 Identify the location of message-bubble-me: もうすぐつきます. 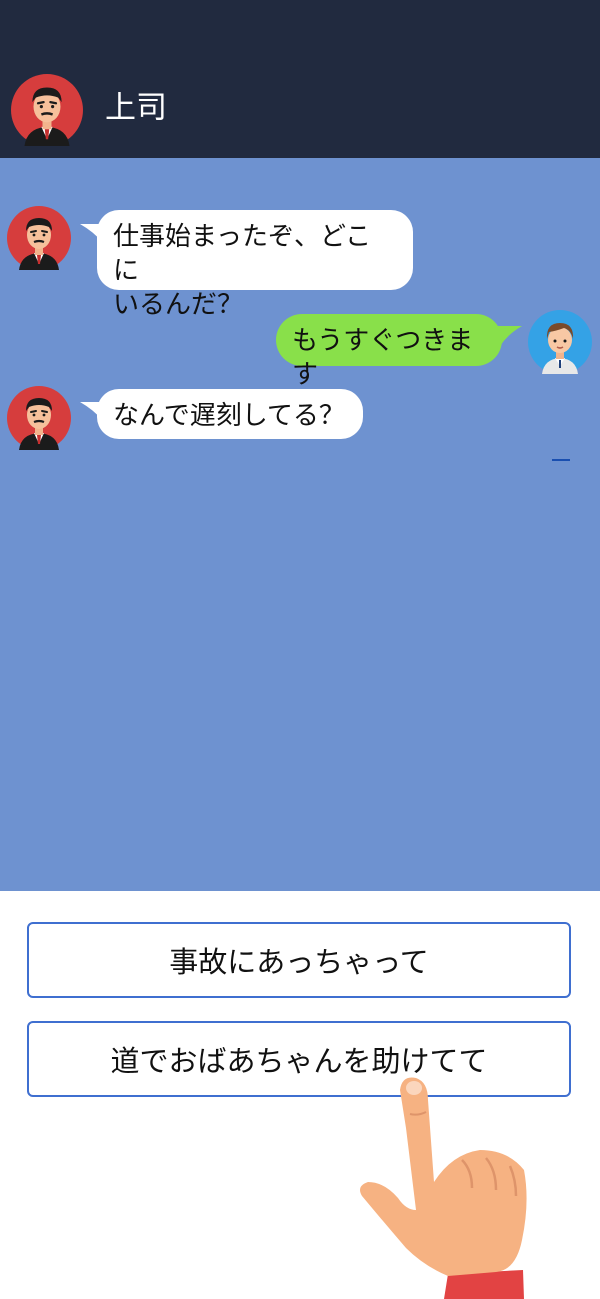
(389, 352).